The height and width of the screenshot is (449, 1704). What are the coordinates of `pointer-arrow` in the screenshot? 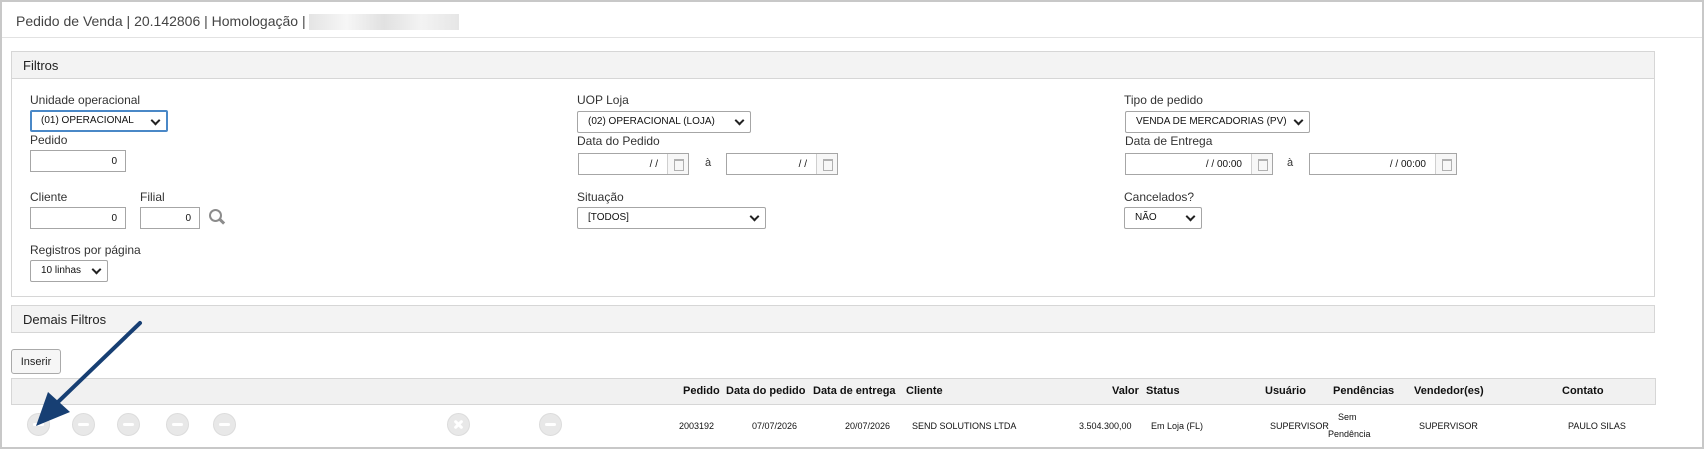 It's located at (89, 373).